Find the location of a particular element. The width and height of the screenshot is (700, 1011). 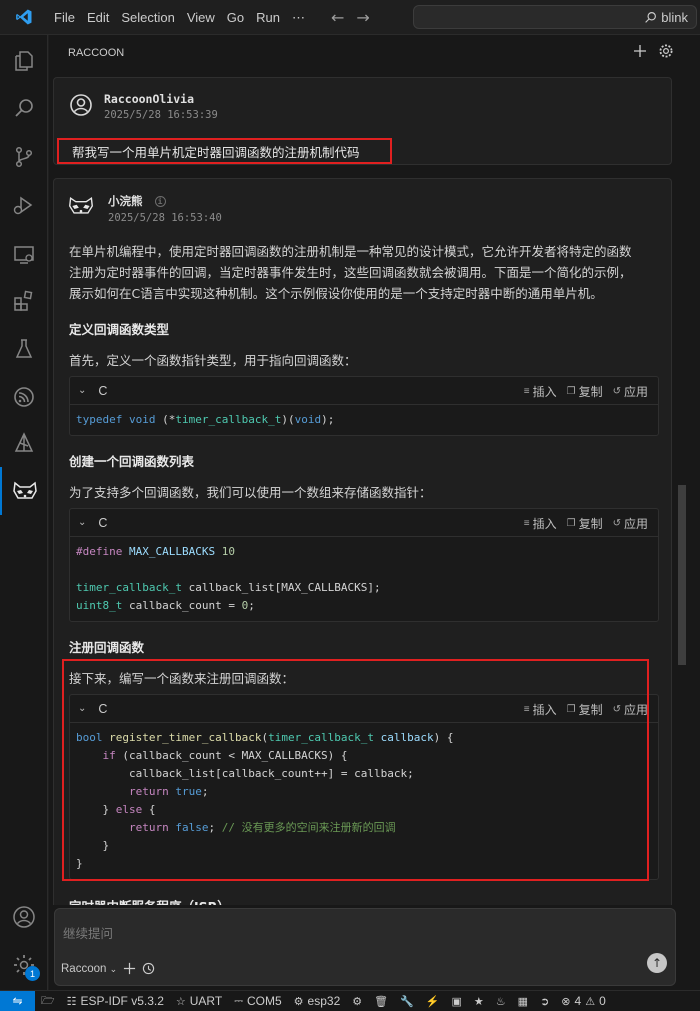

target-chip-label: esp32 is located at coordinates (324, 1001).